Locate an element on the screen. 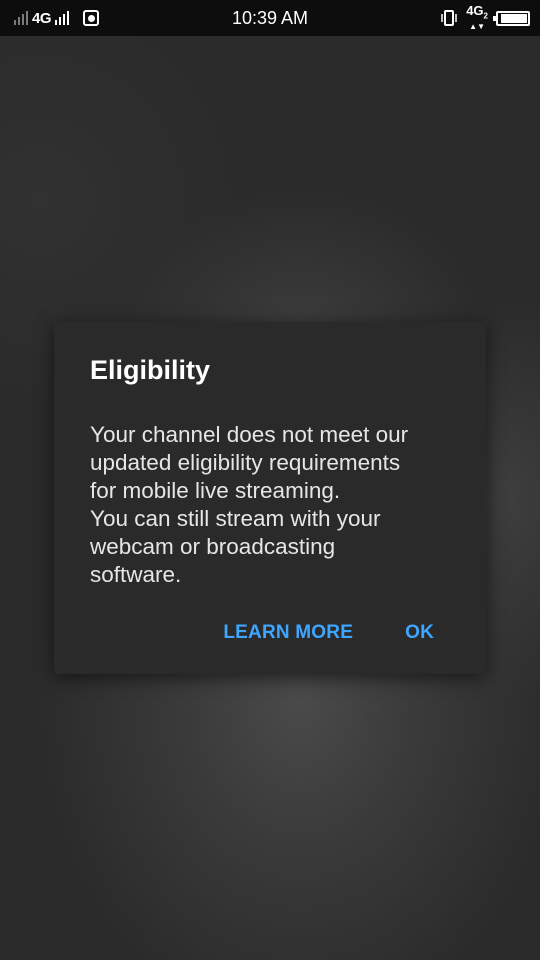 The image size is (540, 960). battery-icon is located at coordinates (511, 18).